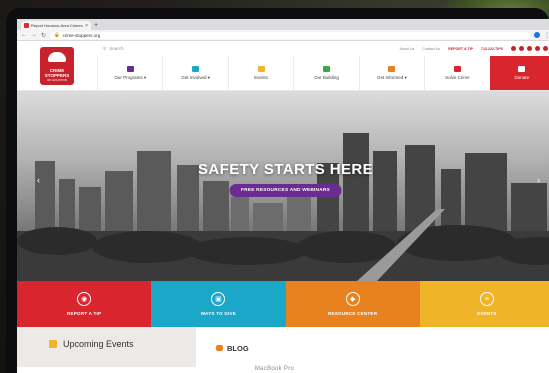  Describe the element at coordinates (261, 77) in the screenshot. I see `menu-label: Events` at that location.